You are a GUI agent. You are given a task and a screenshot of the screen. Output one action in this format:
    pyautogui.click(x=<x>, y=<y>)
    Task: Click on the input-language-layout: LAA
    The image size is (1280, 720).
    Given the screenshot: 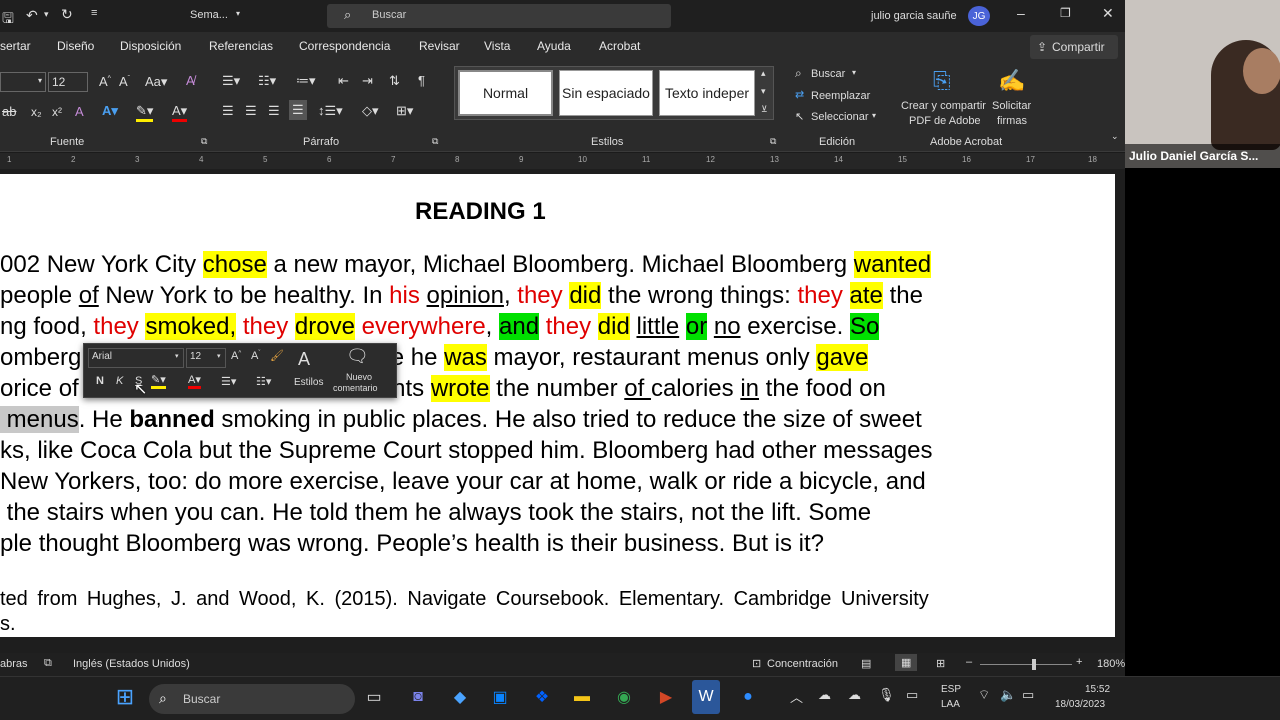 What is the action you would take?
    pyautogui.click(x=950, y=704)
    